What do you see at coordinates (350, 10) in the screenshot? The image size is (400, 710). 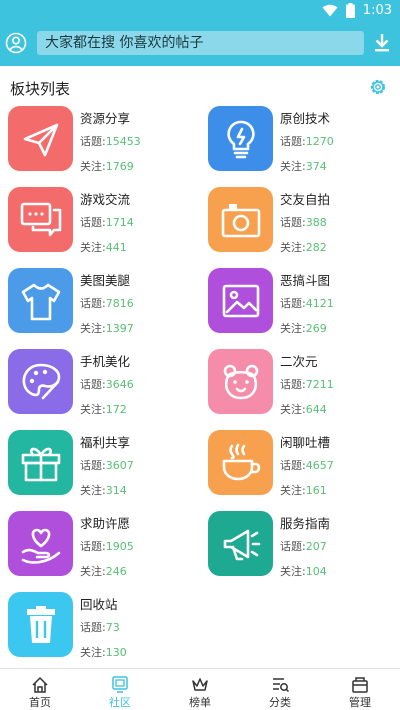 I see `battery-icon` at bounding box center [350, 10].